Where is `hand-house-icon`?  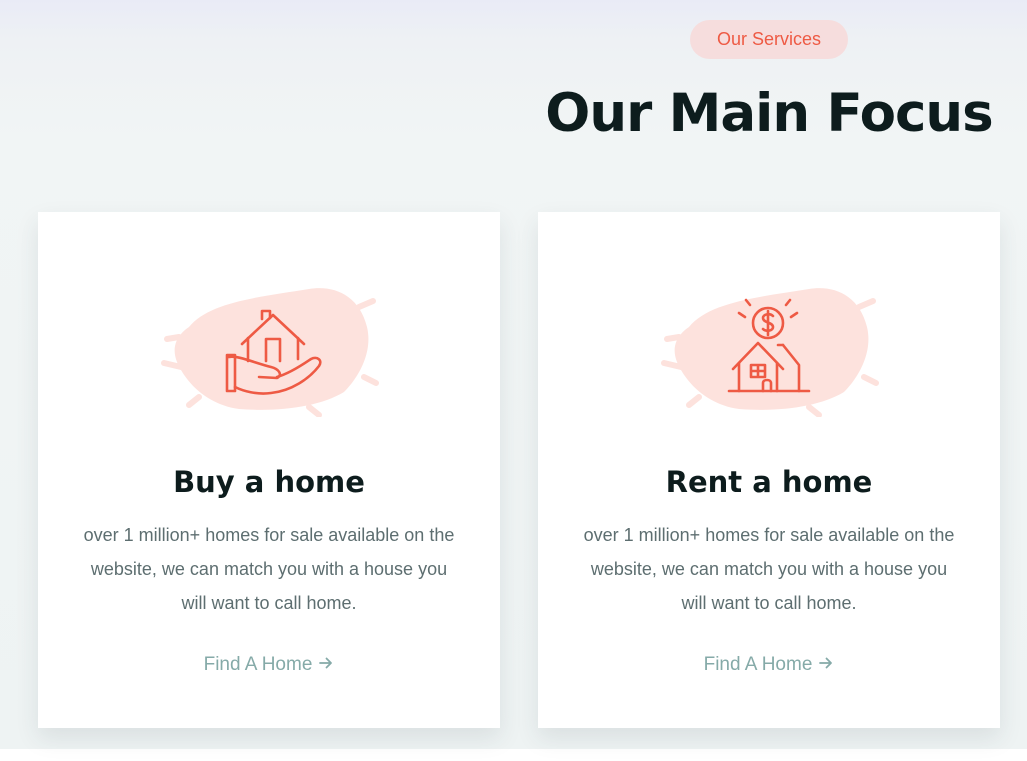 hand-house-icon is located at coordinates (269, 342).